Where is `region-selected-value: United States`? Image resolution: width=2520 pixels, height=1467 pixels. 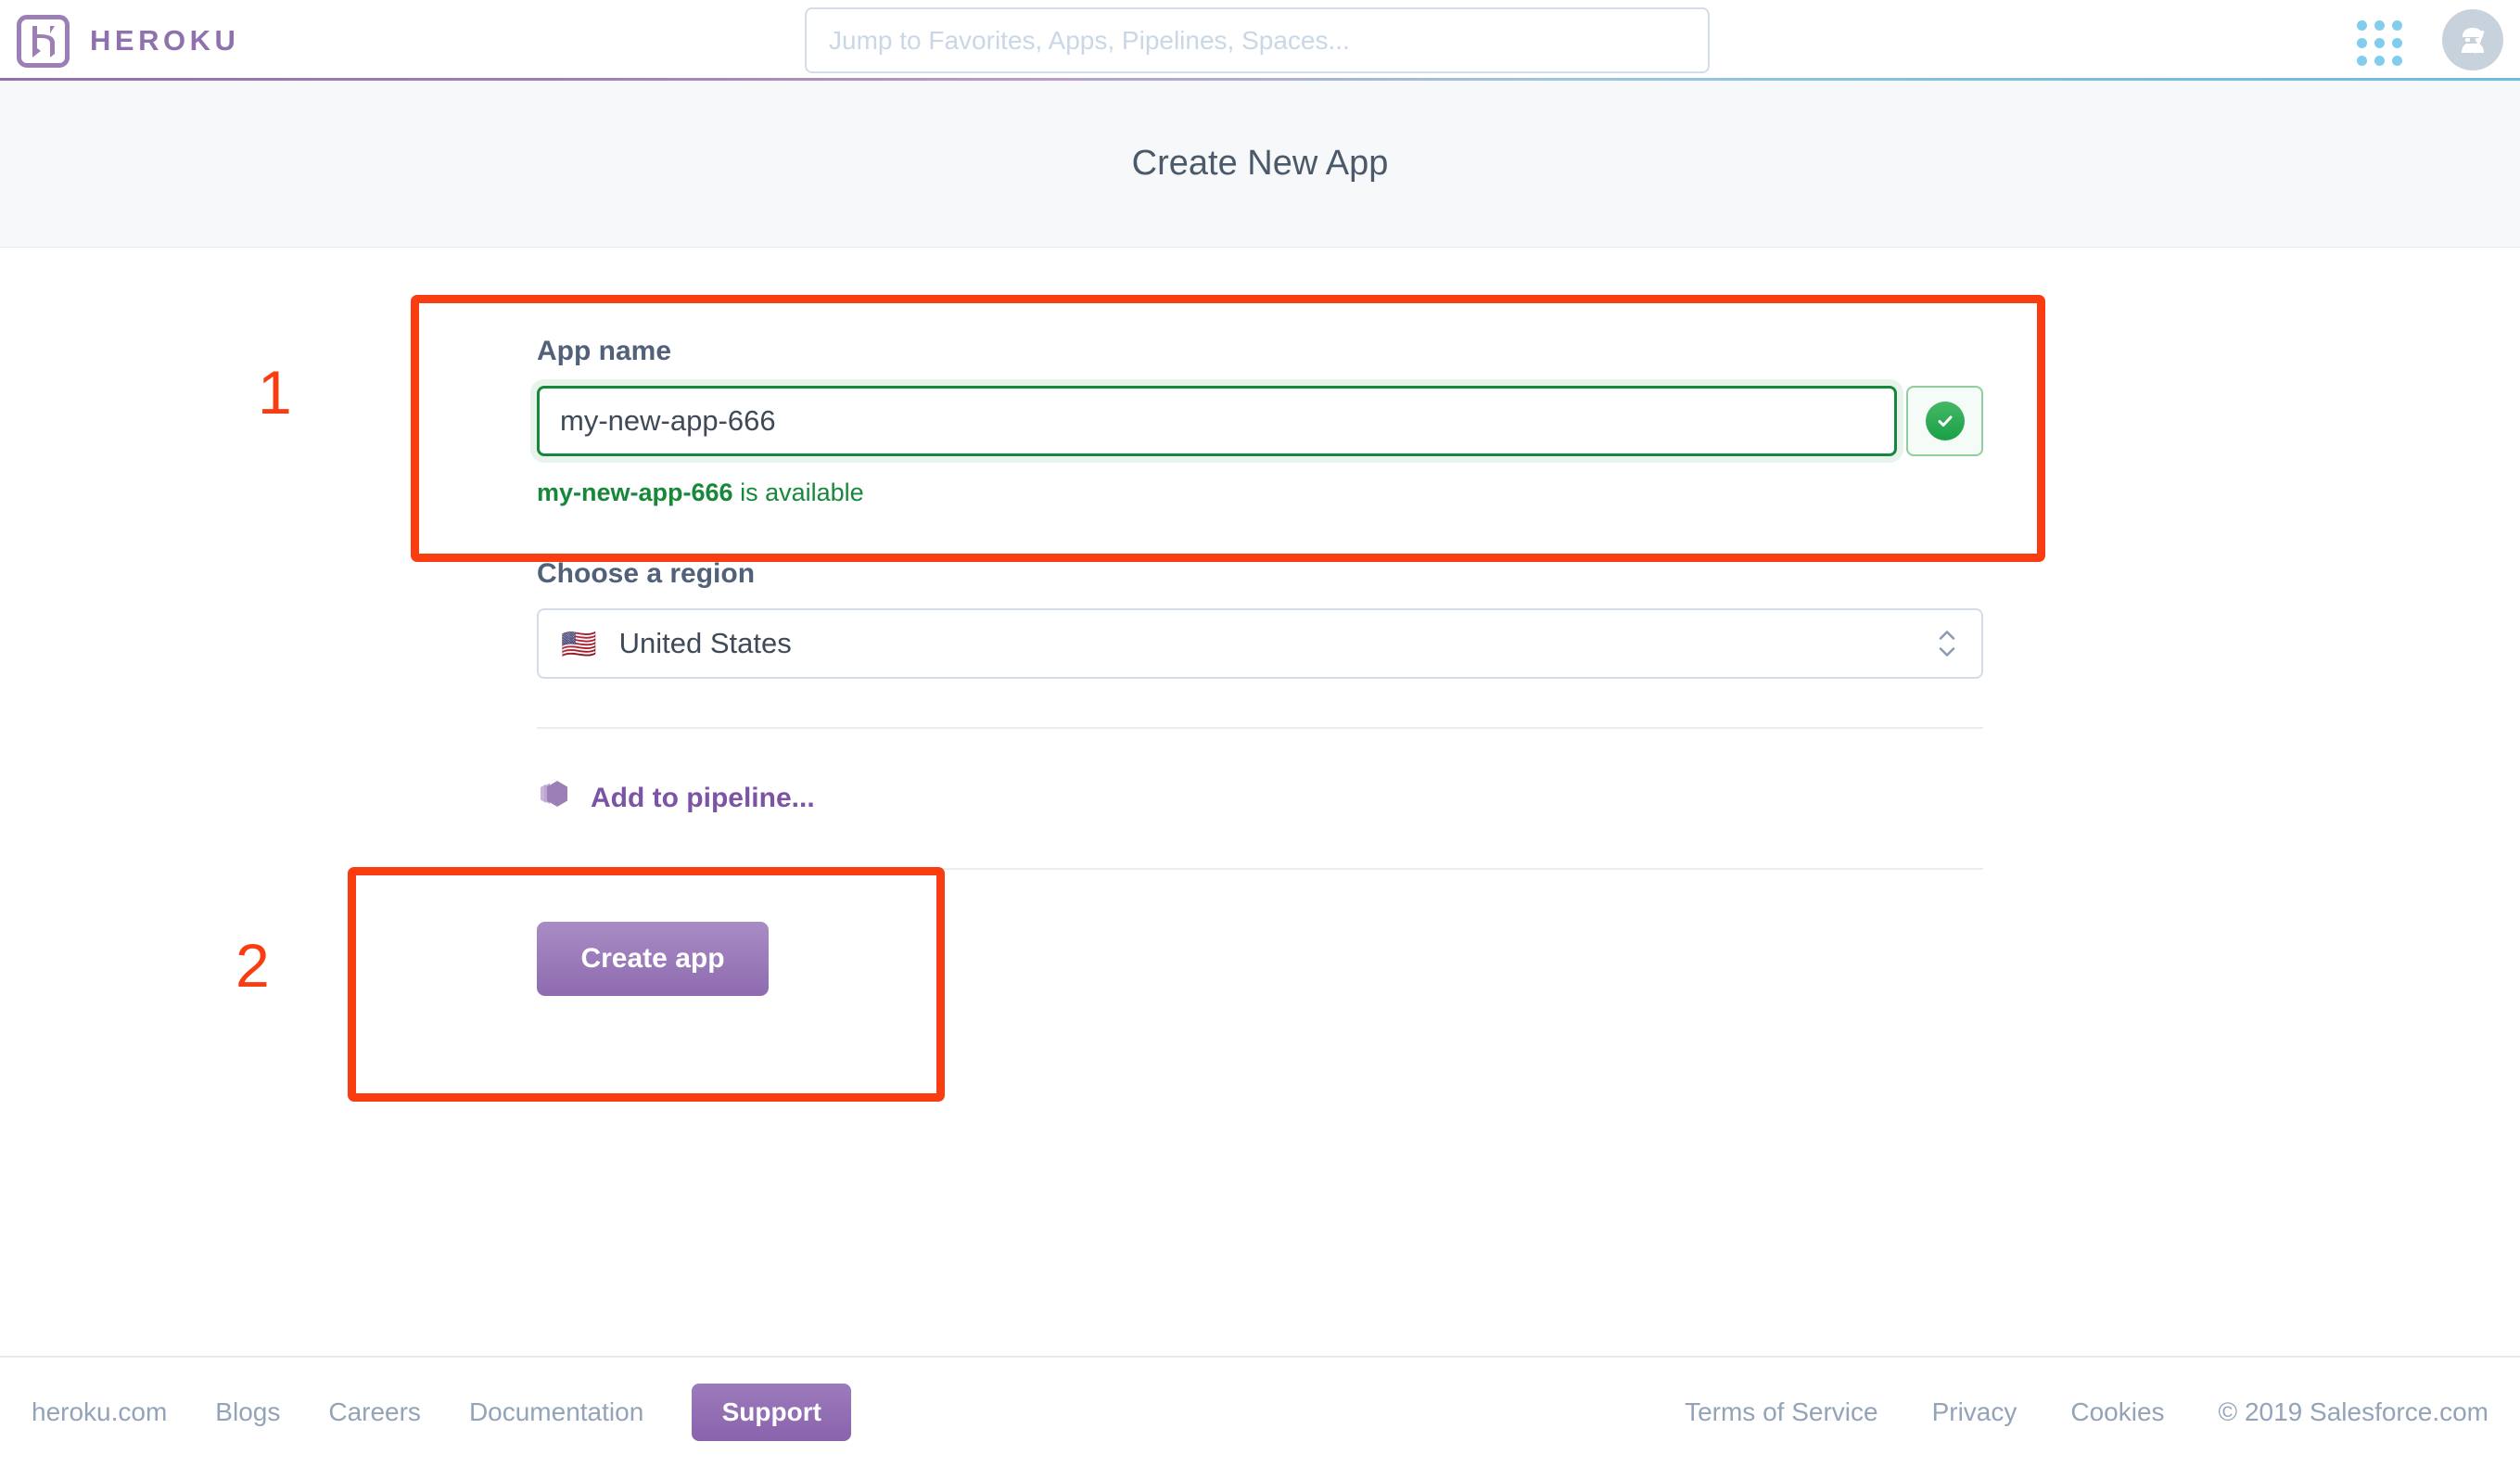 region-selected-value: United States is located at coordinates (705, 643).